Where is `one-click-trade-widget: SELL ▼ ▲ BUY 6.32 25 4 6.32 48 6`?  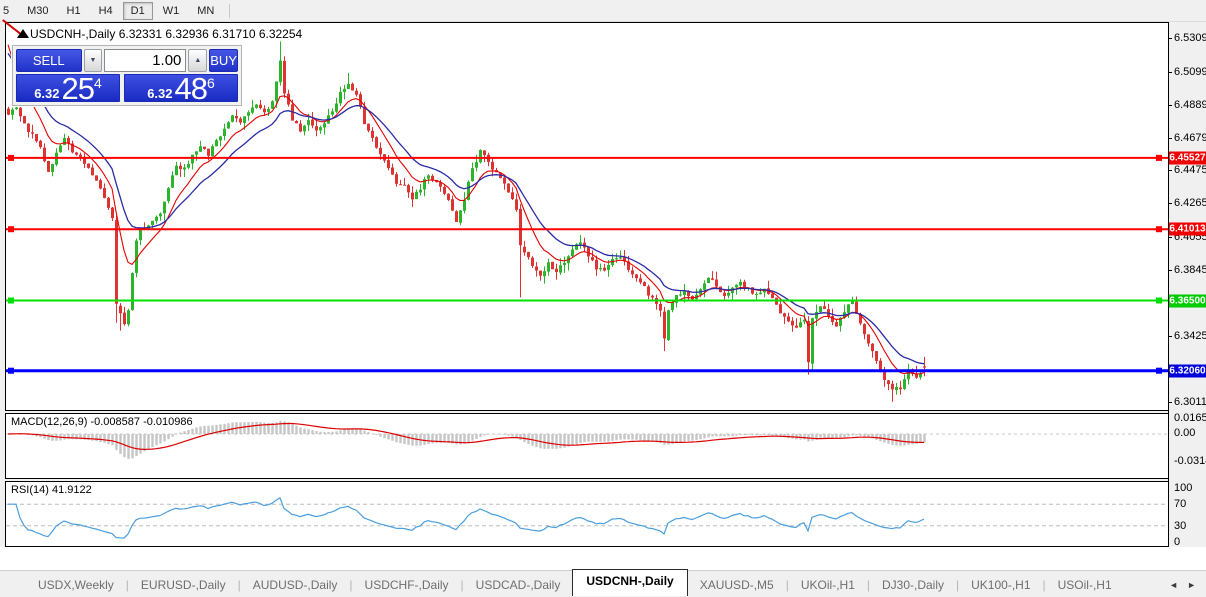
one-click-trade-widget: SELL ▼ ▲ BUY 6.32 25 4 6.32 48 6 is located at coordinates (127, 75).